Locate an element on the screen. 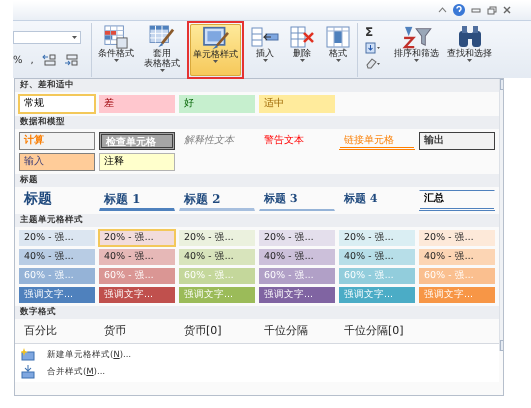 This screenshot has width=531, height=408. table-brush-icon is located at coordinates (162, 37).